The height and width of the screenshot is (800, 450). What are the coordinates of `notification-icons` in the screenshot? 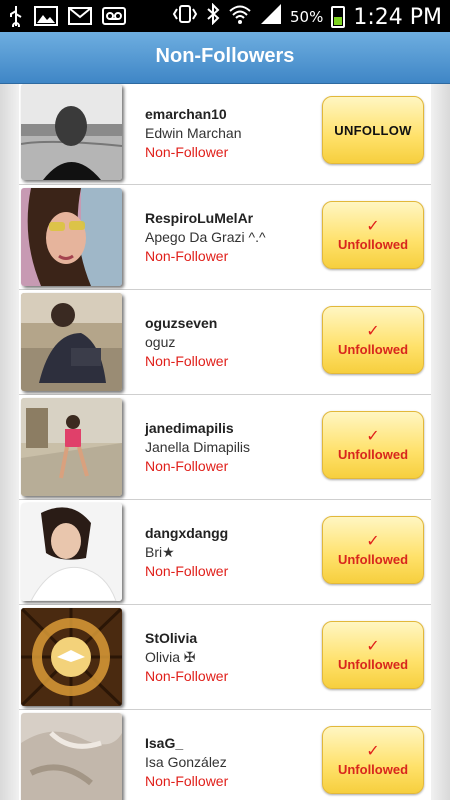 It's located at (67, 19).